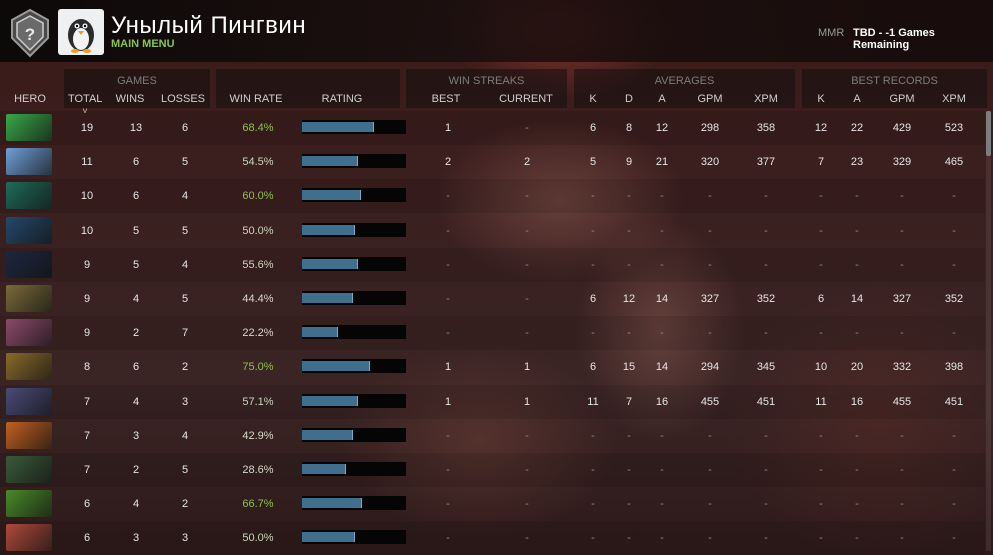 The height and width of the screenshot is (555, 993). Describe the element at coordinates (710, 401) in the screenshot. I see `cell-gpm: 455` at that location.